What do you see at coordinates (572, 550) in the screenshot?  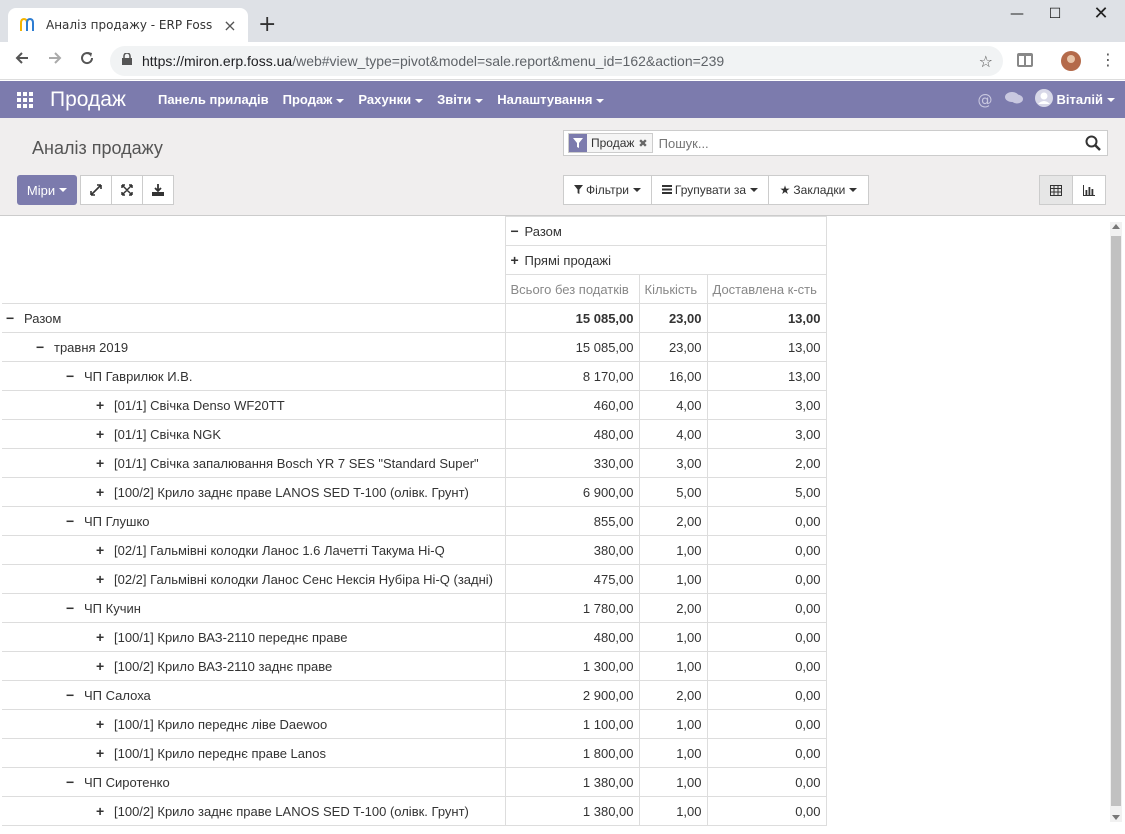 I see `cell-value: 380,00` at bounding box center [572, 550].